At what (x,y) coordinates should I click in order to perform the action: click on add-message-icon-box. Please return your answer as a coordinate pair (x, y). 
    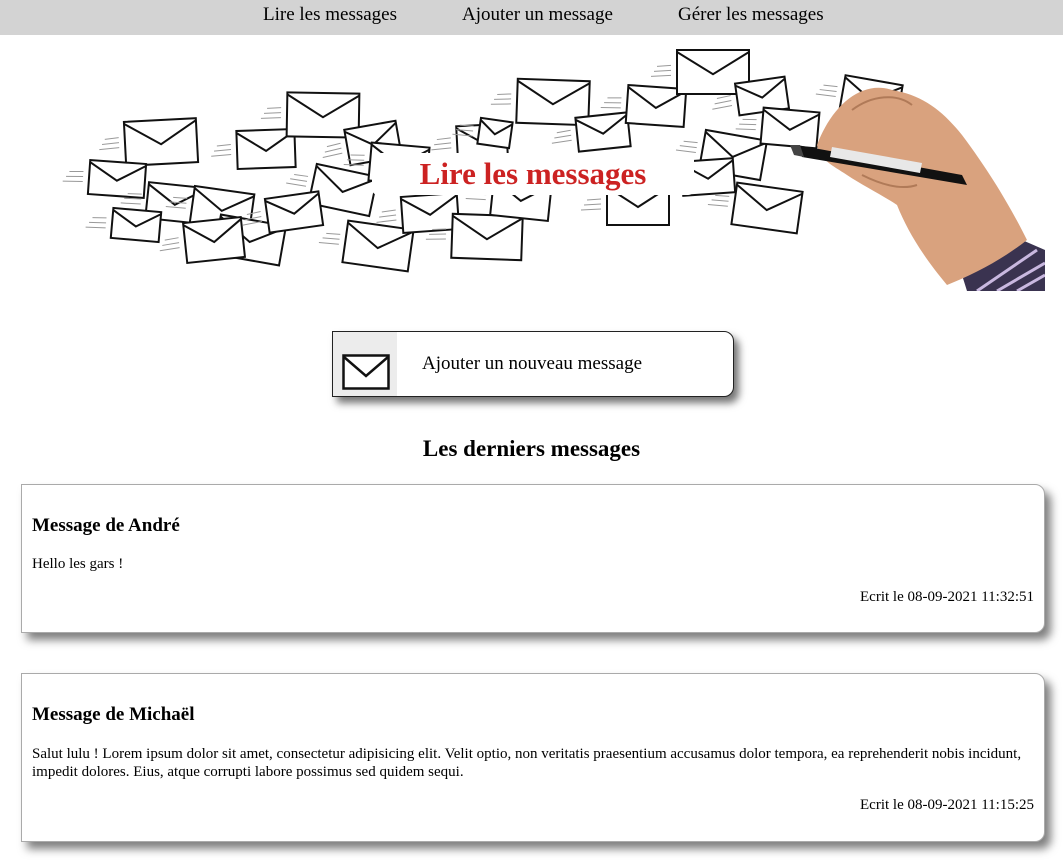
    Looking at the image, I should click on (365, 364).